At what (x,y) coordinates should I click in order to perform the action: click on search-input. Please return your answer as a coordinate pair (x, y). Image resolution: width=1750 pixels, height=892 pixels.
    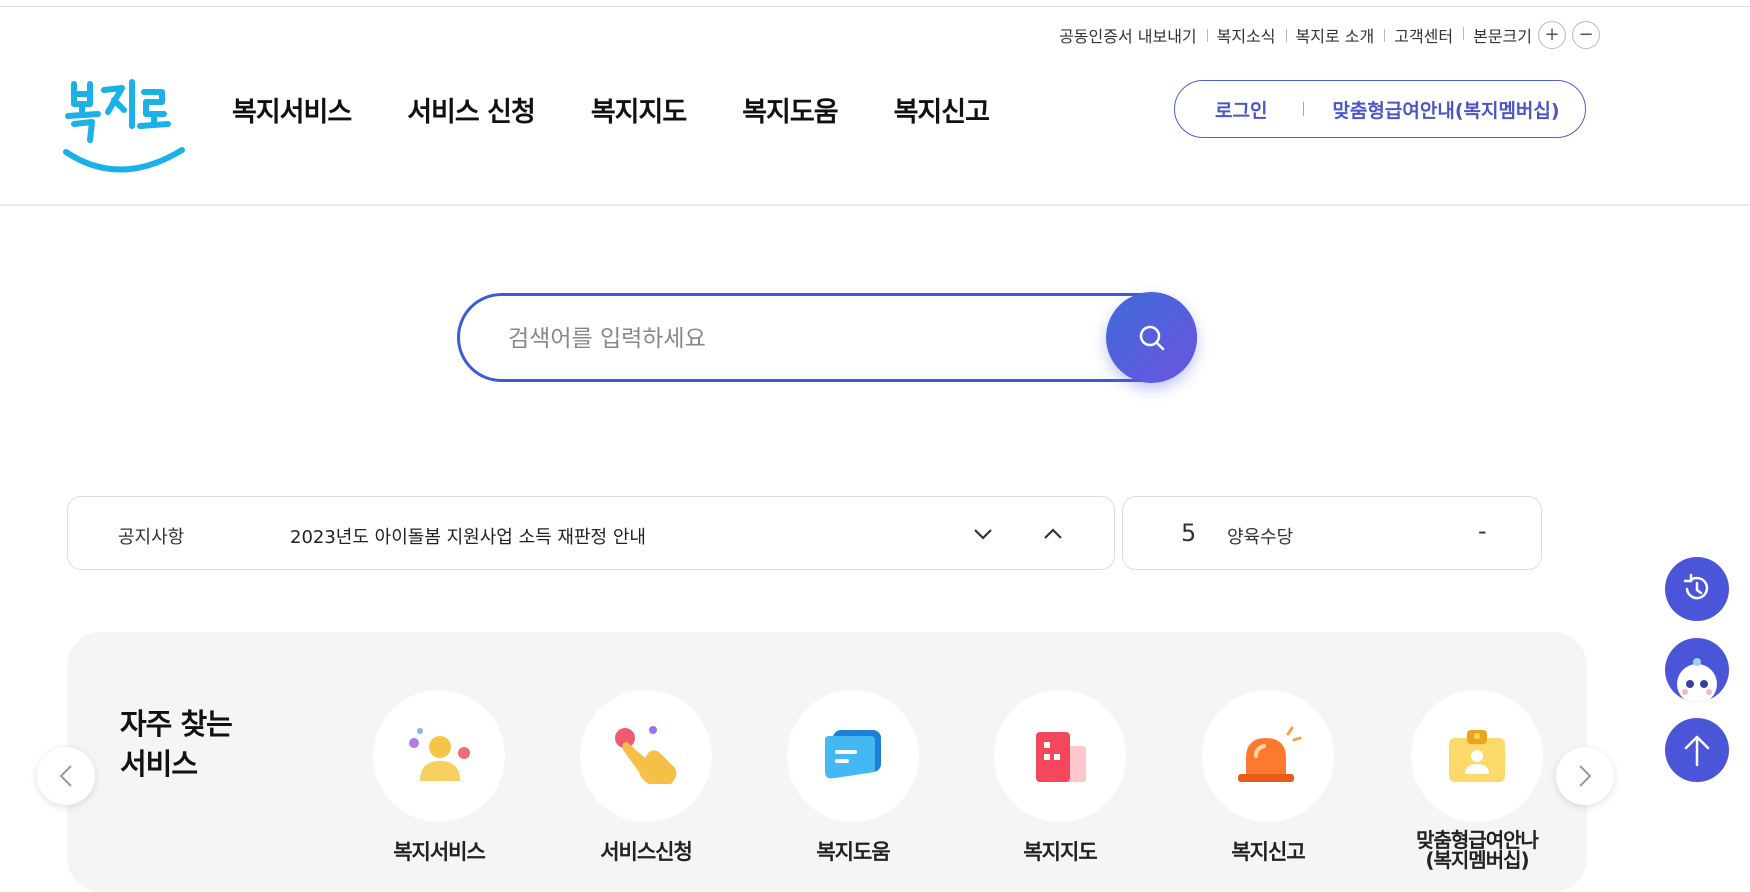
    Looking at the image, I should click on (808, 339).